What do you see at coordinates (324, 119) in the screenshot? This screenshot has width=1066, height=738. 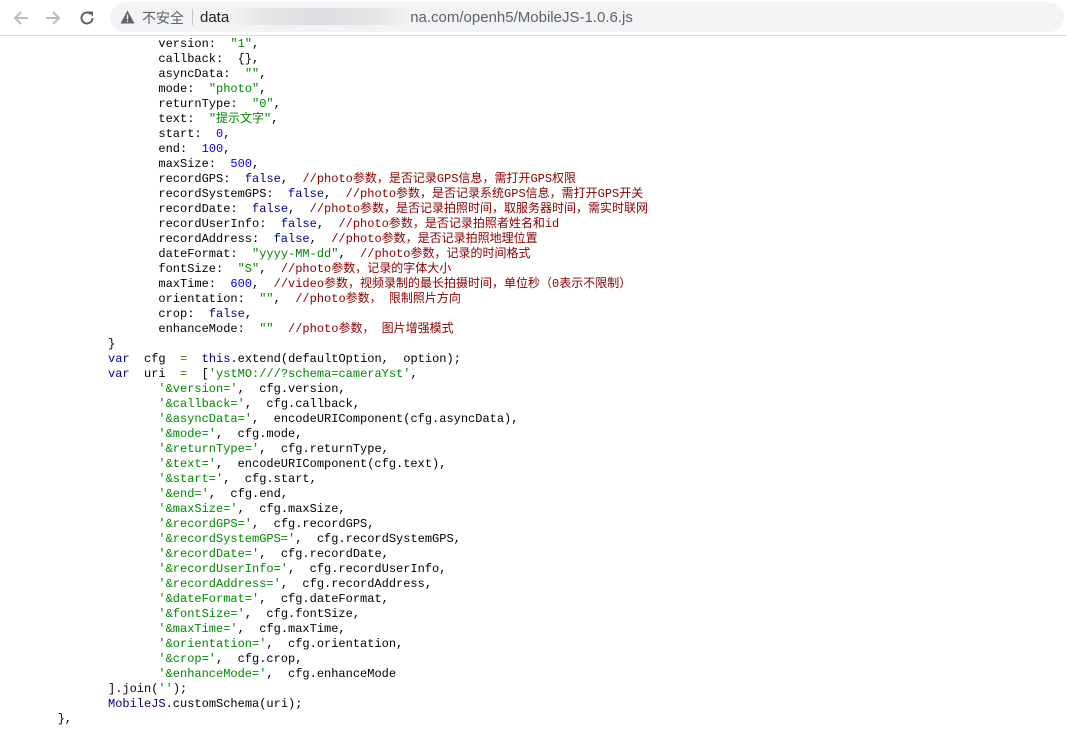 I see `code-line: text: "提示文字",` at bounding box center [324, 119].